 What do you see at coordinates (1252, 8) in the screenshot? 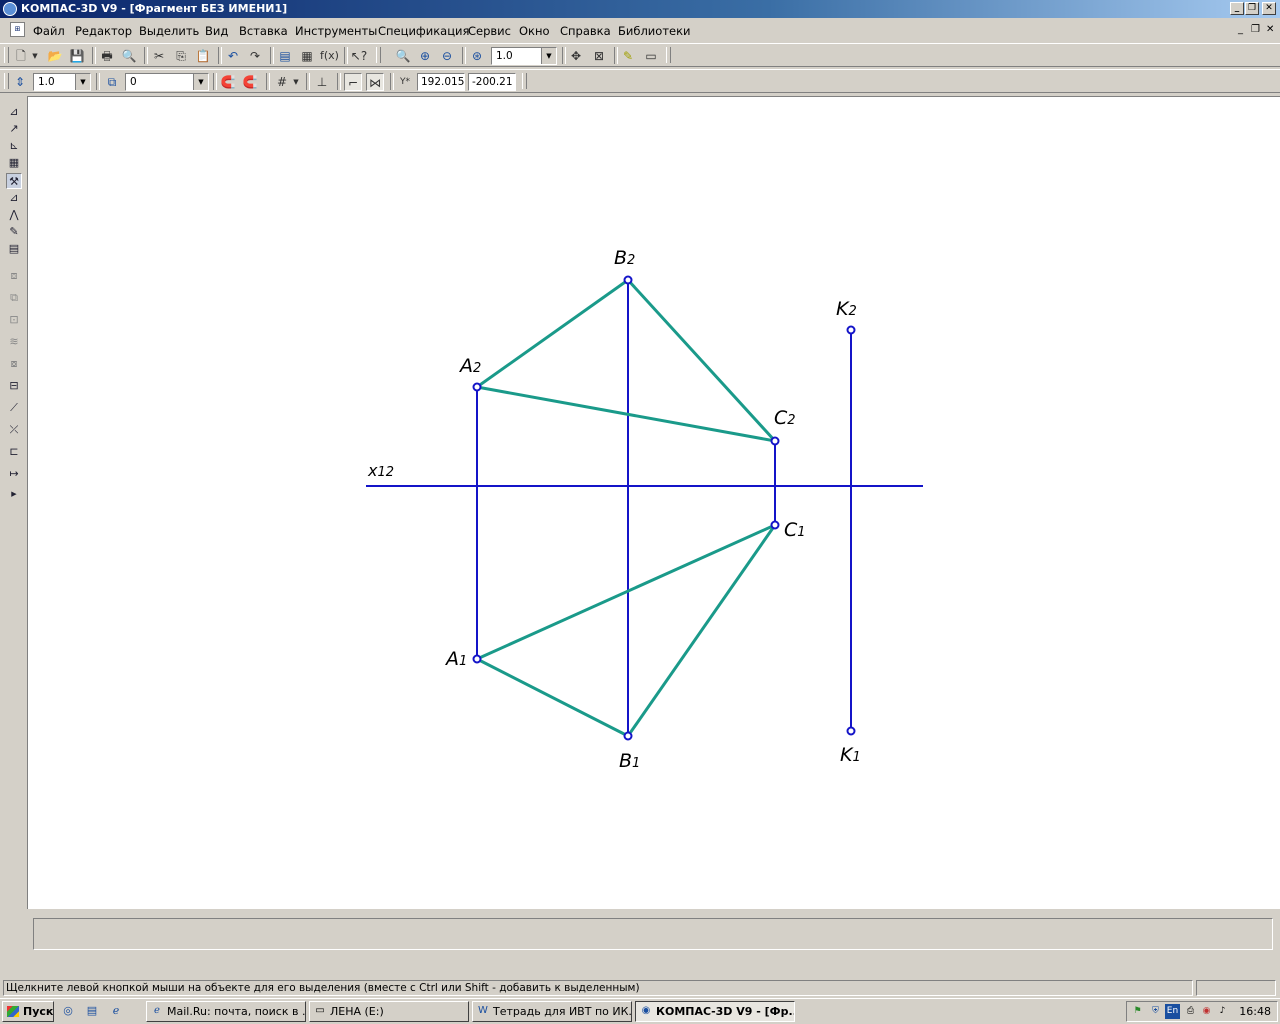
I see `restore-button: ❐` at bounding box center [1252, 8].